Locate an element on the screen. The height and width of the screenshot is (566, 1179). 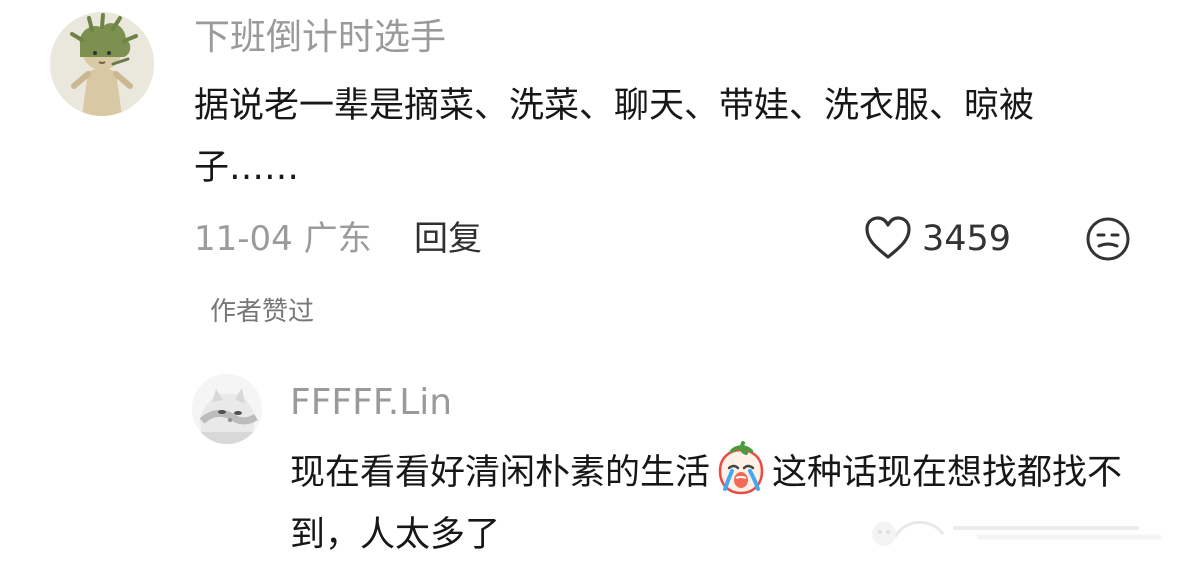
comment-meta-row: 11-04 广东 回复 3459 is located at coordinates (669, 239).